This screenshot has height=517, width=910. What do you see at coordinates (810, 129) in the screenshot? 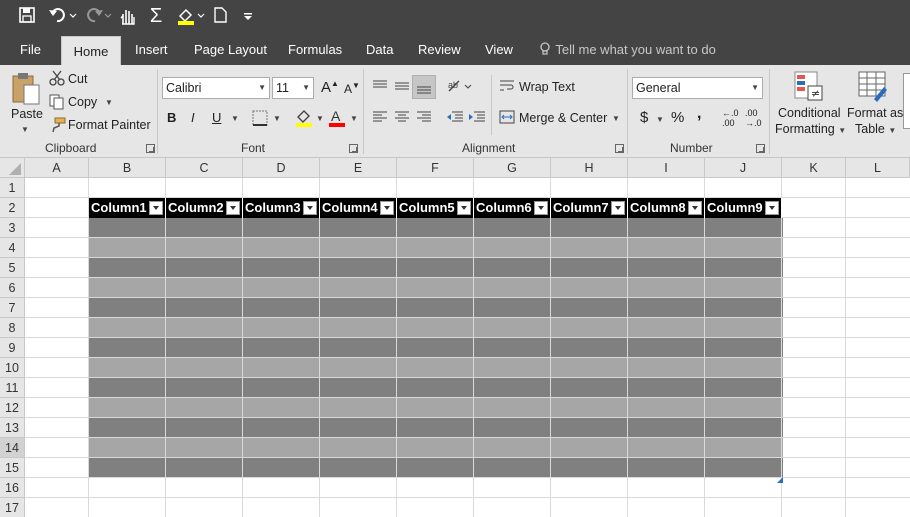
I see `conditional-formatting-label-2: Formatting ▼` at bounding box center [810, 129].